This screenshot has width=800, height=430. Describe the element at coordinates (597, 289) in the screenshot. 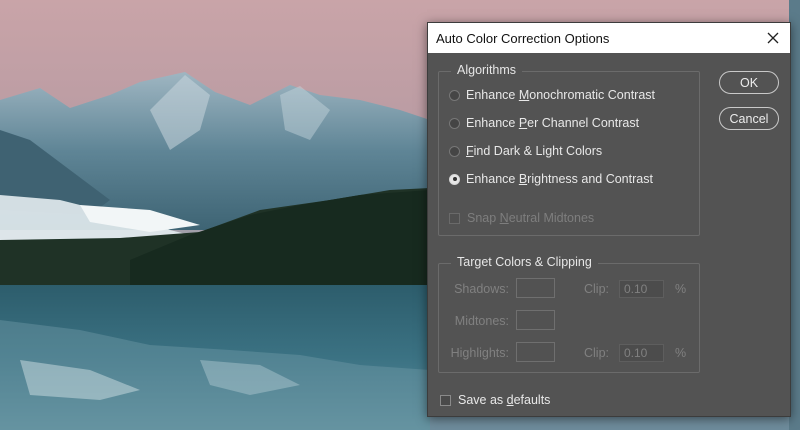

I see `shadows-clip-label: Clip:` at that location.